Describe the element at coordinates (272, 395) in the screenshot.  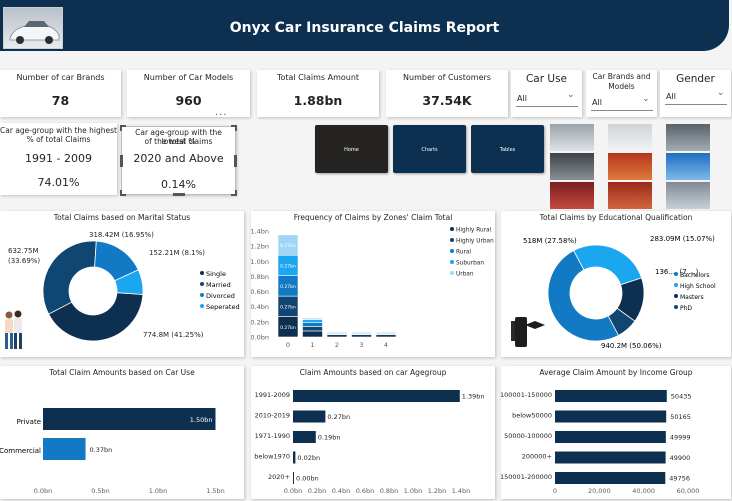
I see `category-label: 1991-2009` at that location.